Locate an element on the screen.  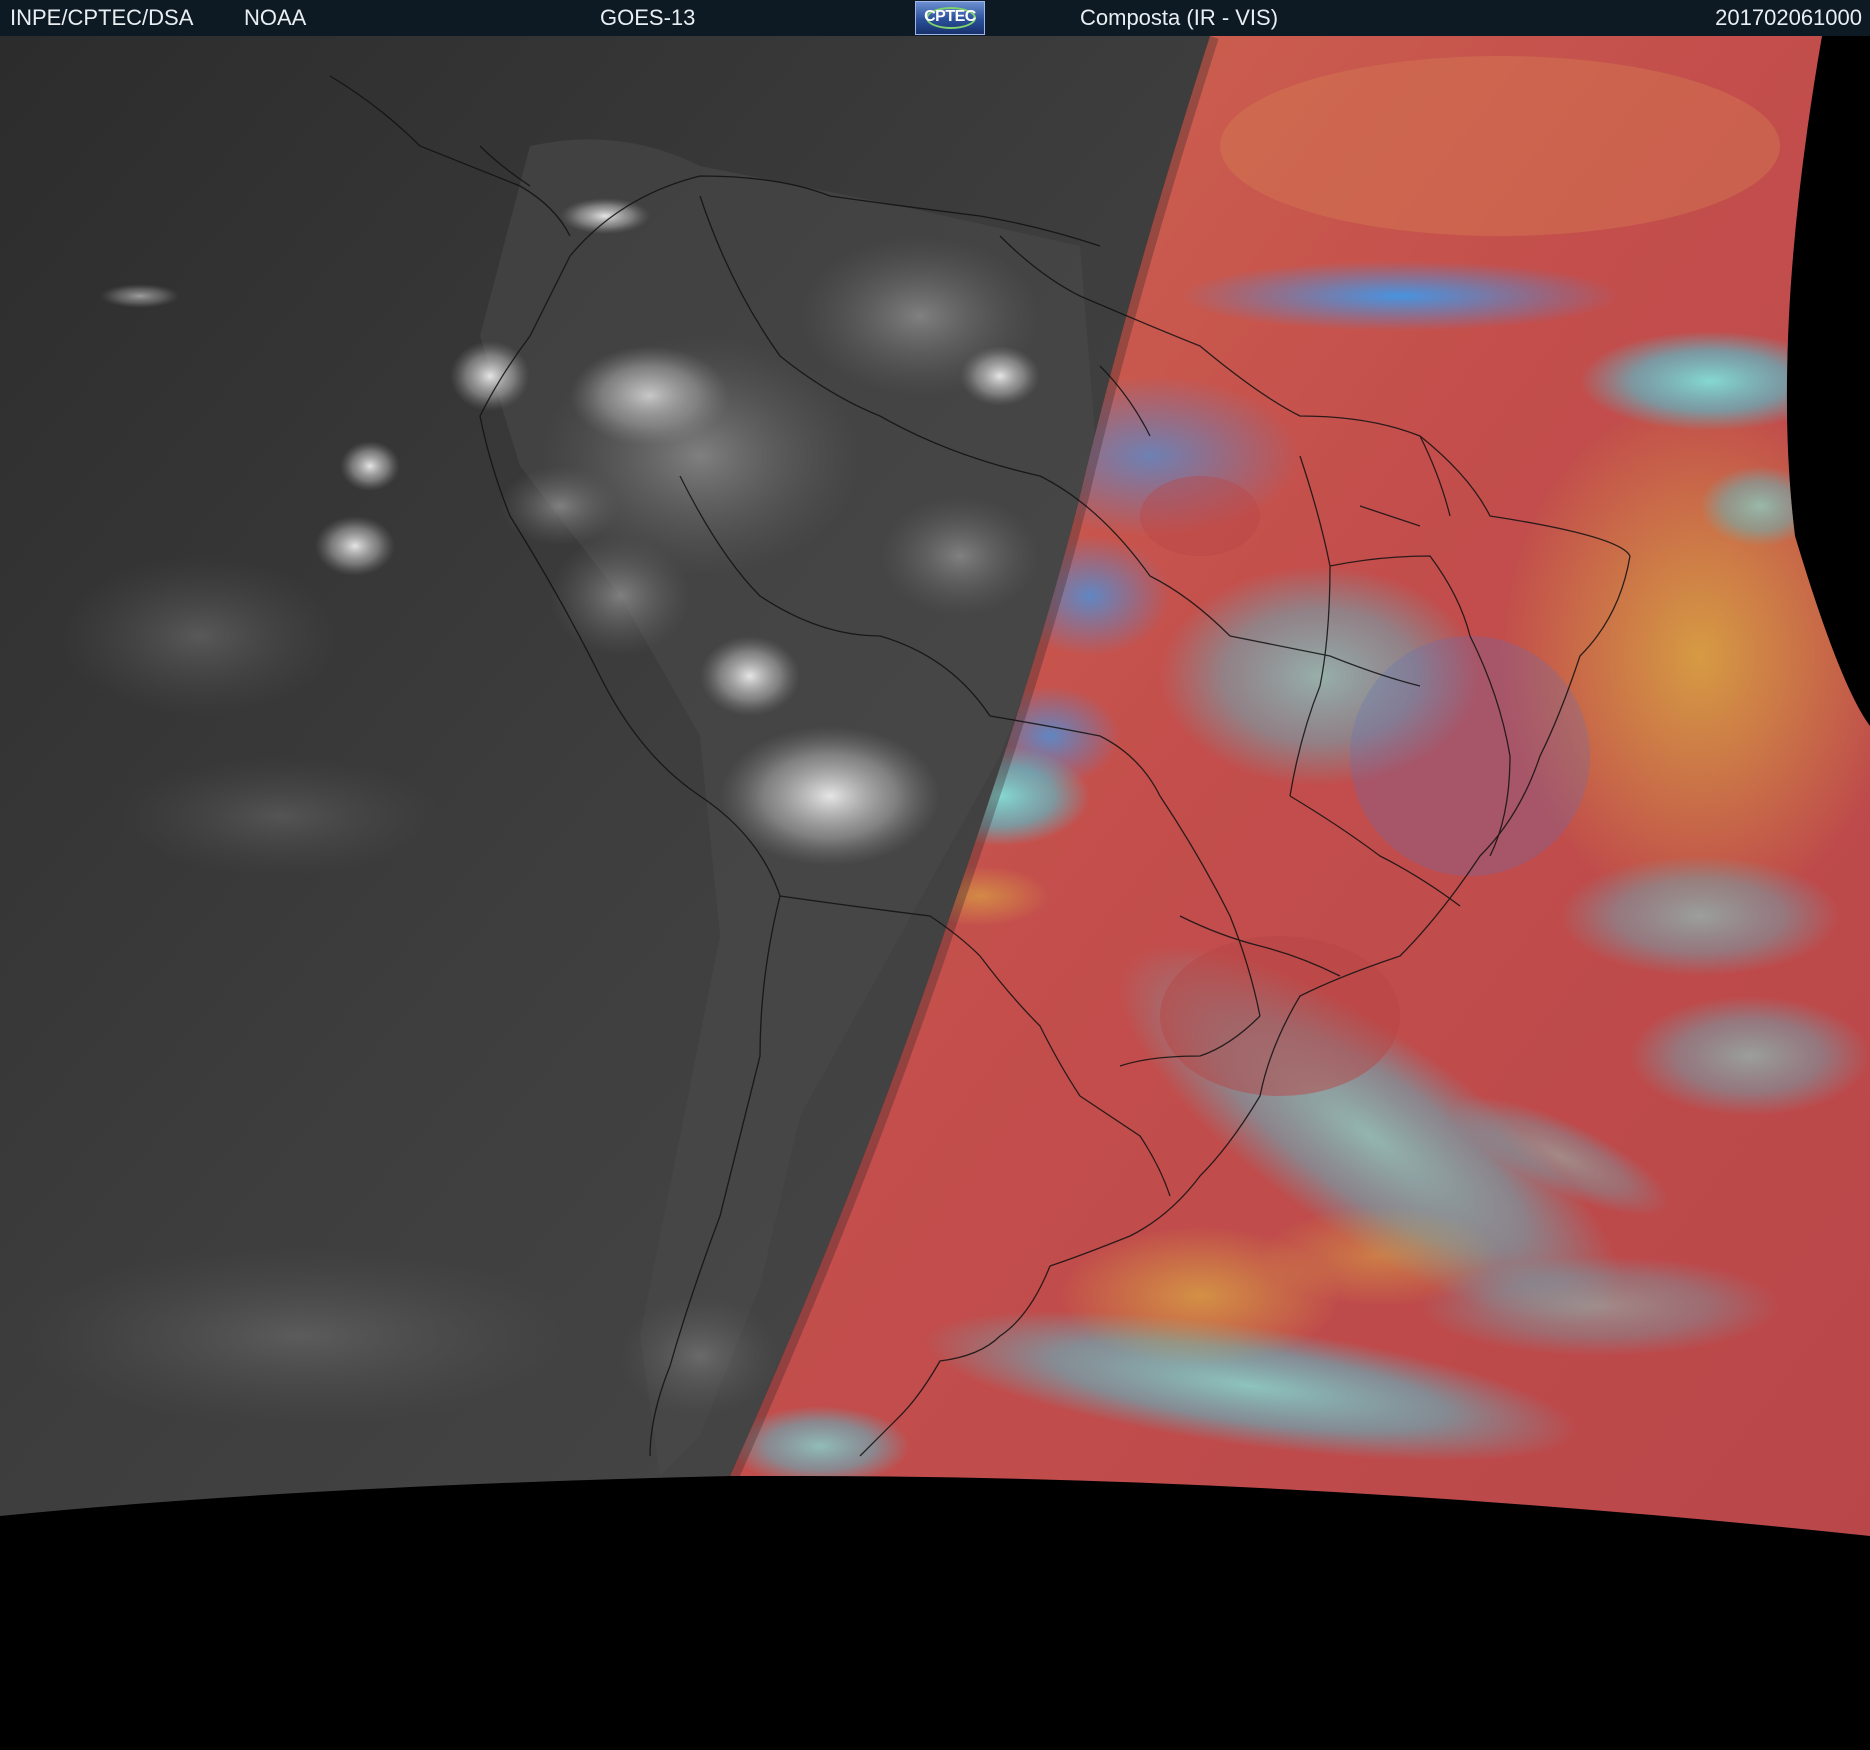
timestamp-label: 201702061000 is located at coordinates (1788, 17).